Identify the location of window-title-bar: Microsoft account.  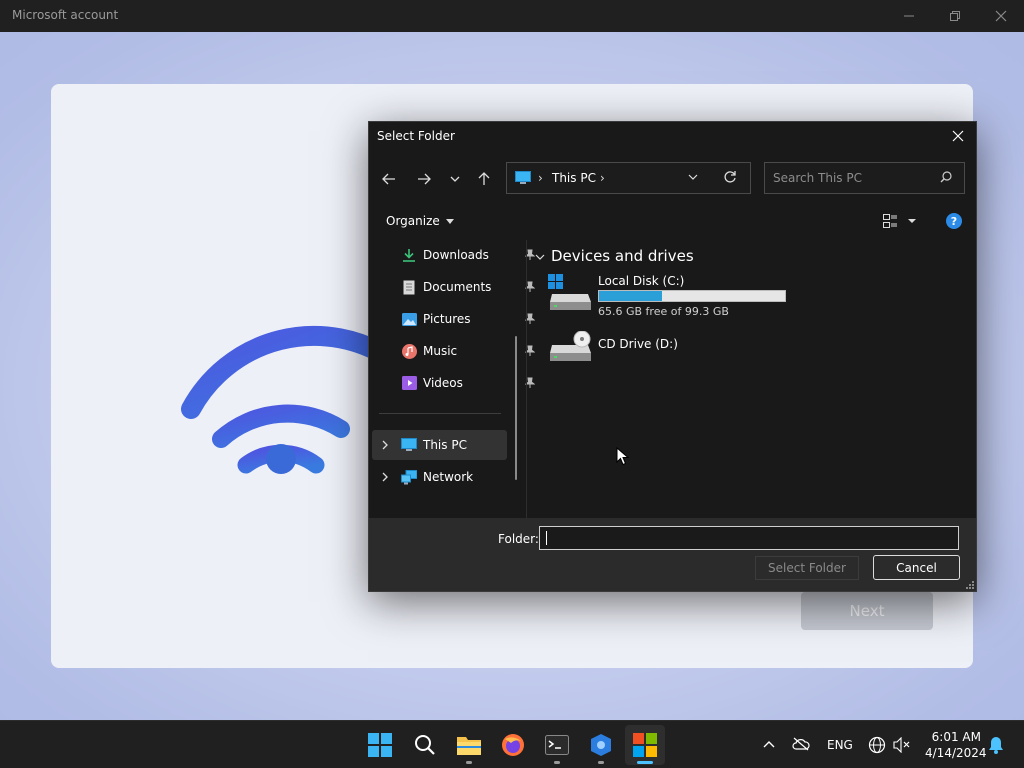
(512, 16).